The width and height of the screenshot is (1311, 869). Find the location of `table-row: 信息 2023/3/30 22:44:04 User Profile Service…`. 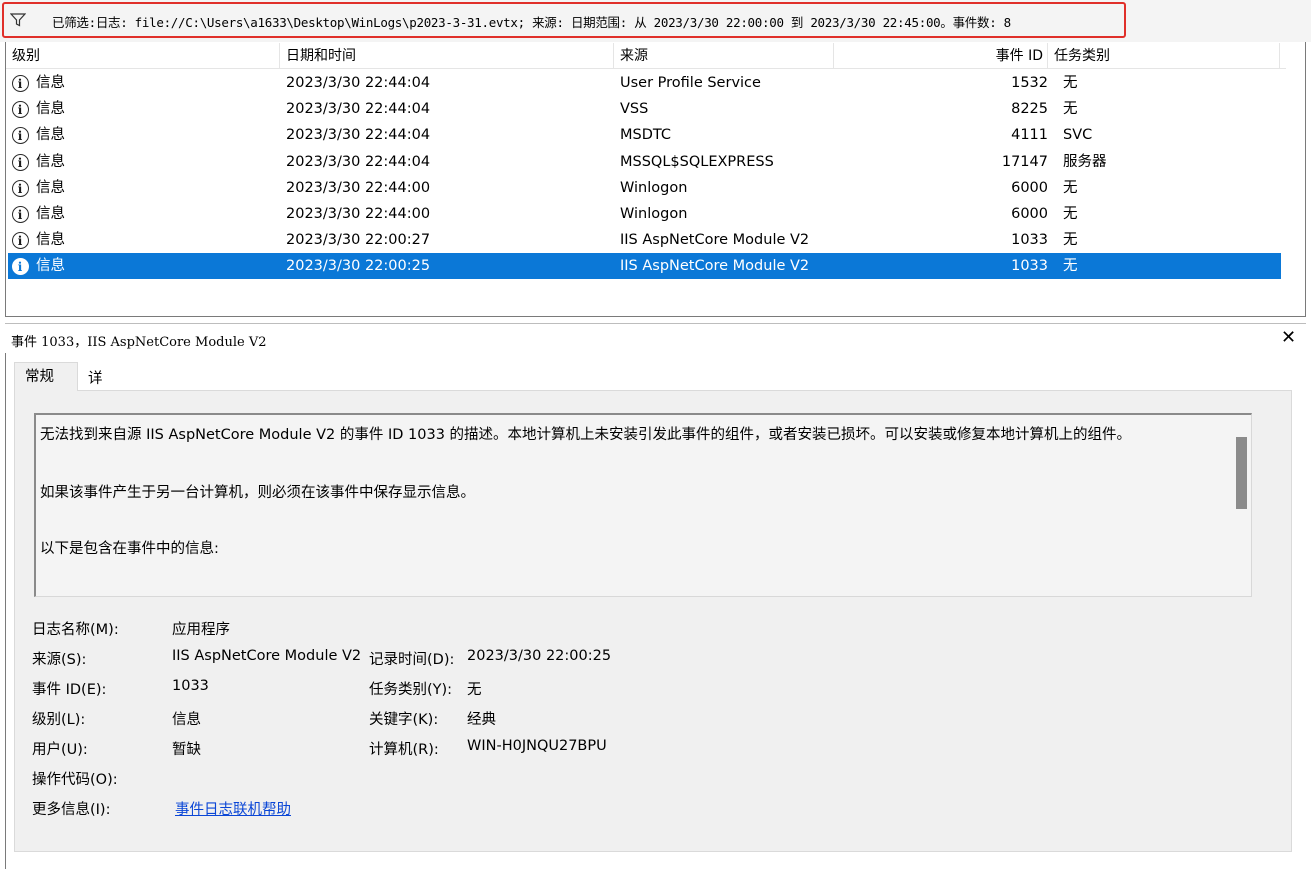

table-row: 信息 2023/3/30 22:44:04 User Profile Service… is located at coordinates (644, 83).